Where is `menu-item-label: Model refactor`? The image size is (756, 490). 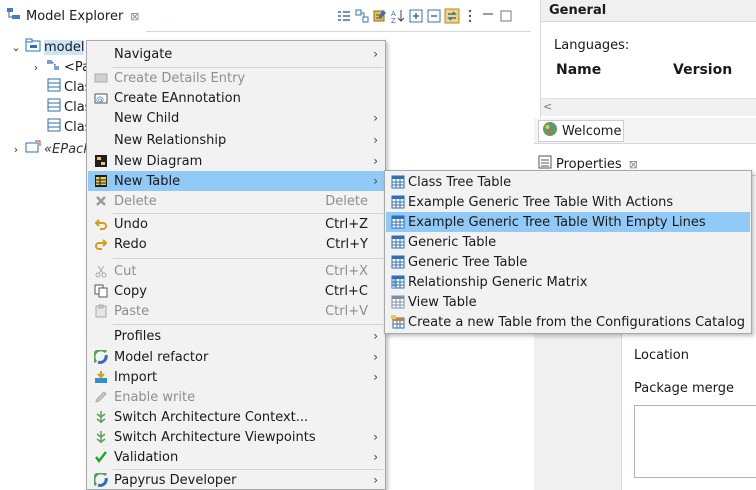
menu-item-label: Model refactor is located at coordinates (161, 357).